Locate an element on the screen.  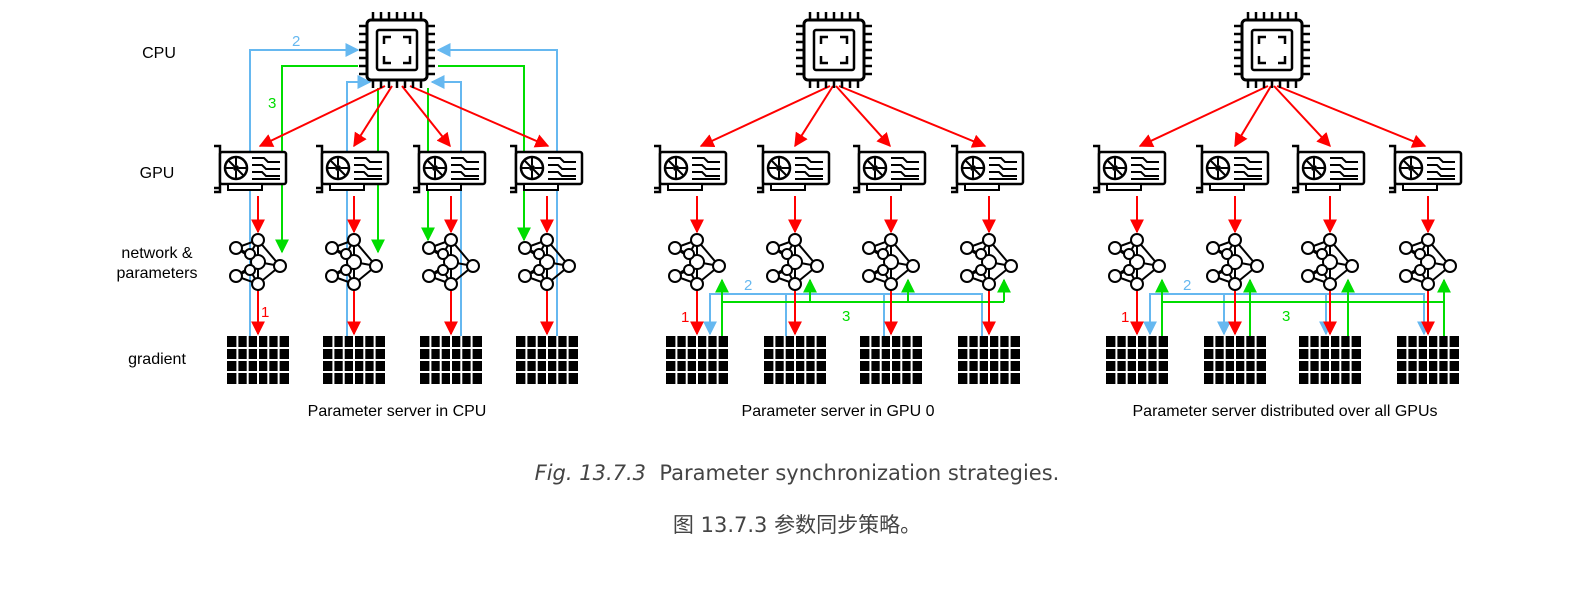
row-label-network-line1: network & is located at coordinates (156, 253).